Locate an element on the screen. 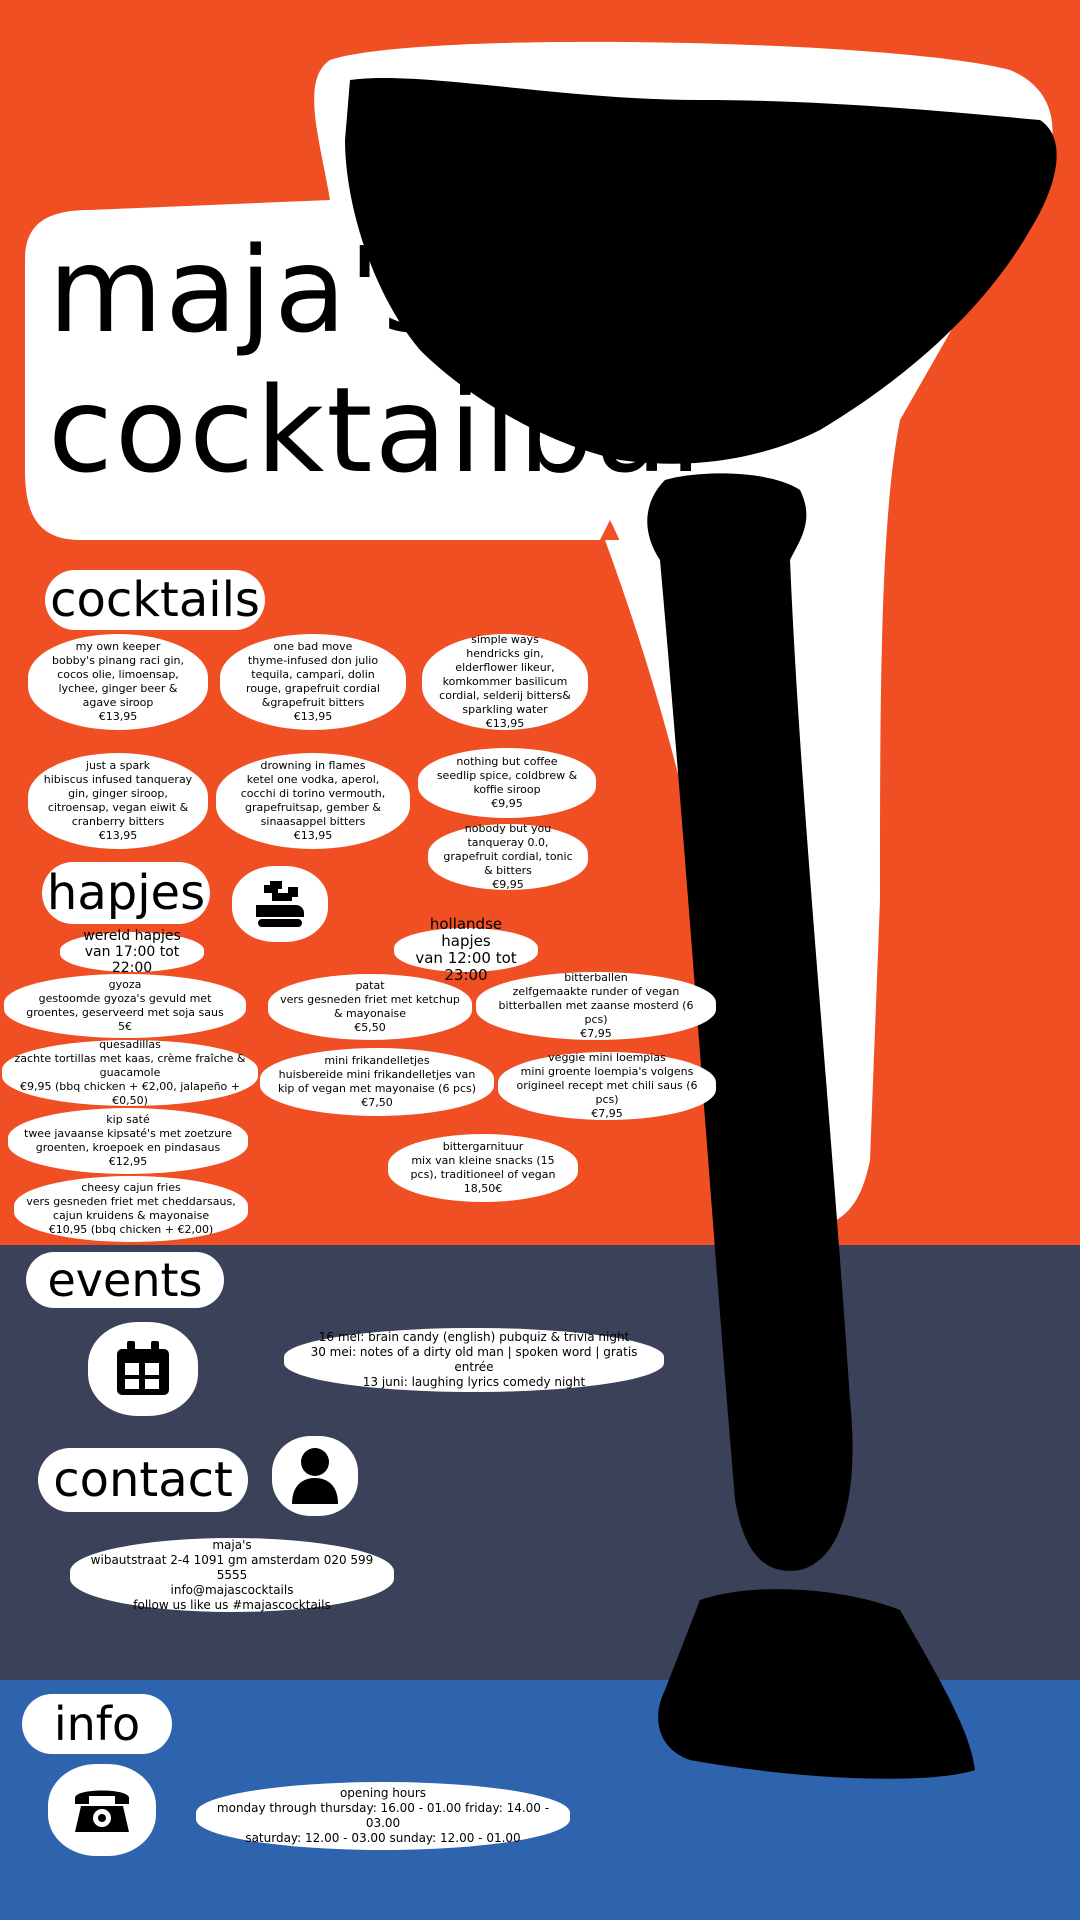  event-item: 13 juni: laughing lyrics comedy night is located at coordinates (474, 1382).